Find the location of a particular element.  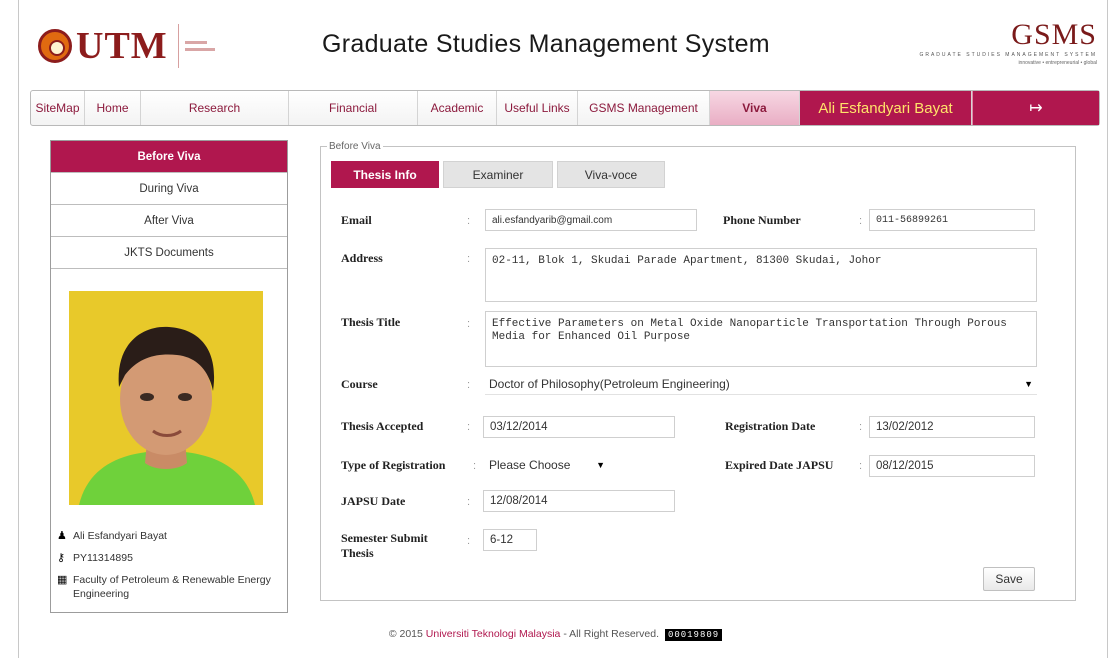

profile-photo is located at coordinates (166, 398).